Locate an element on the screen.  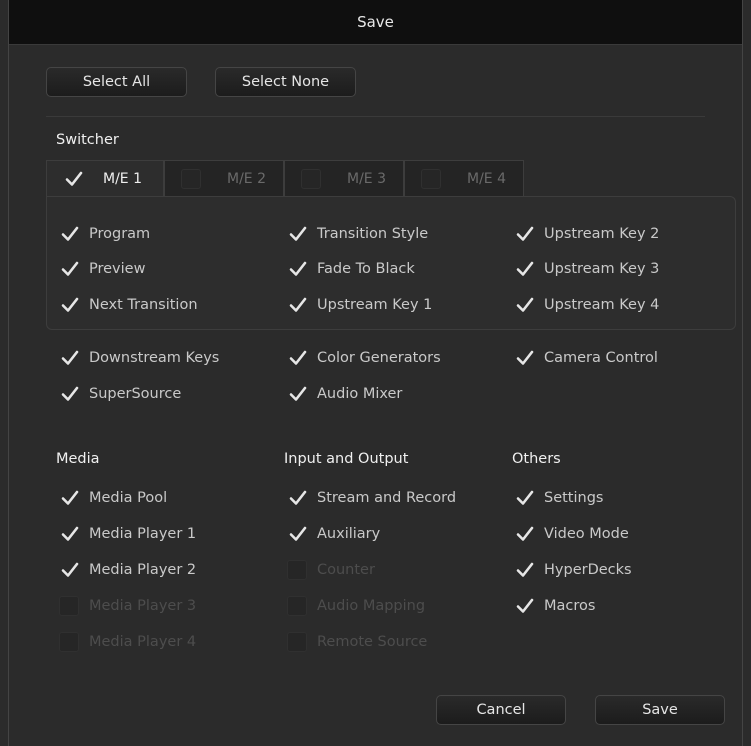
me1-checkbox is located at coordinates (73, 179).